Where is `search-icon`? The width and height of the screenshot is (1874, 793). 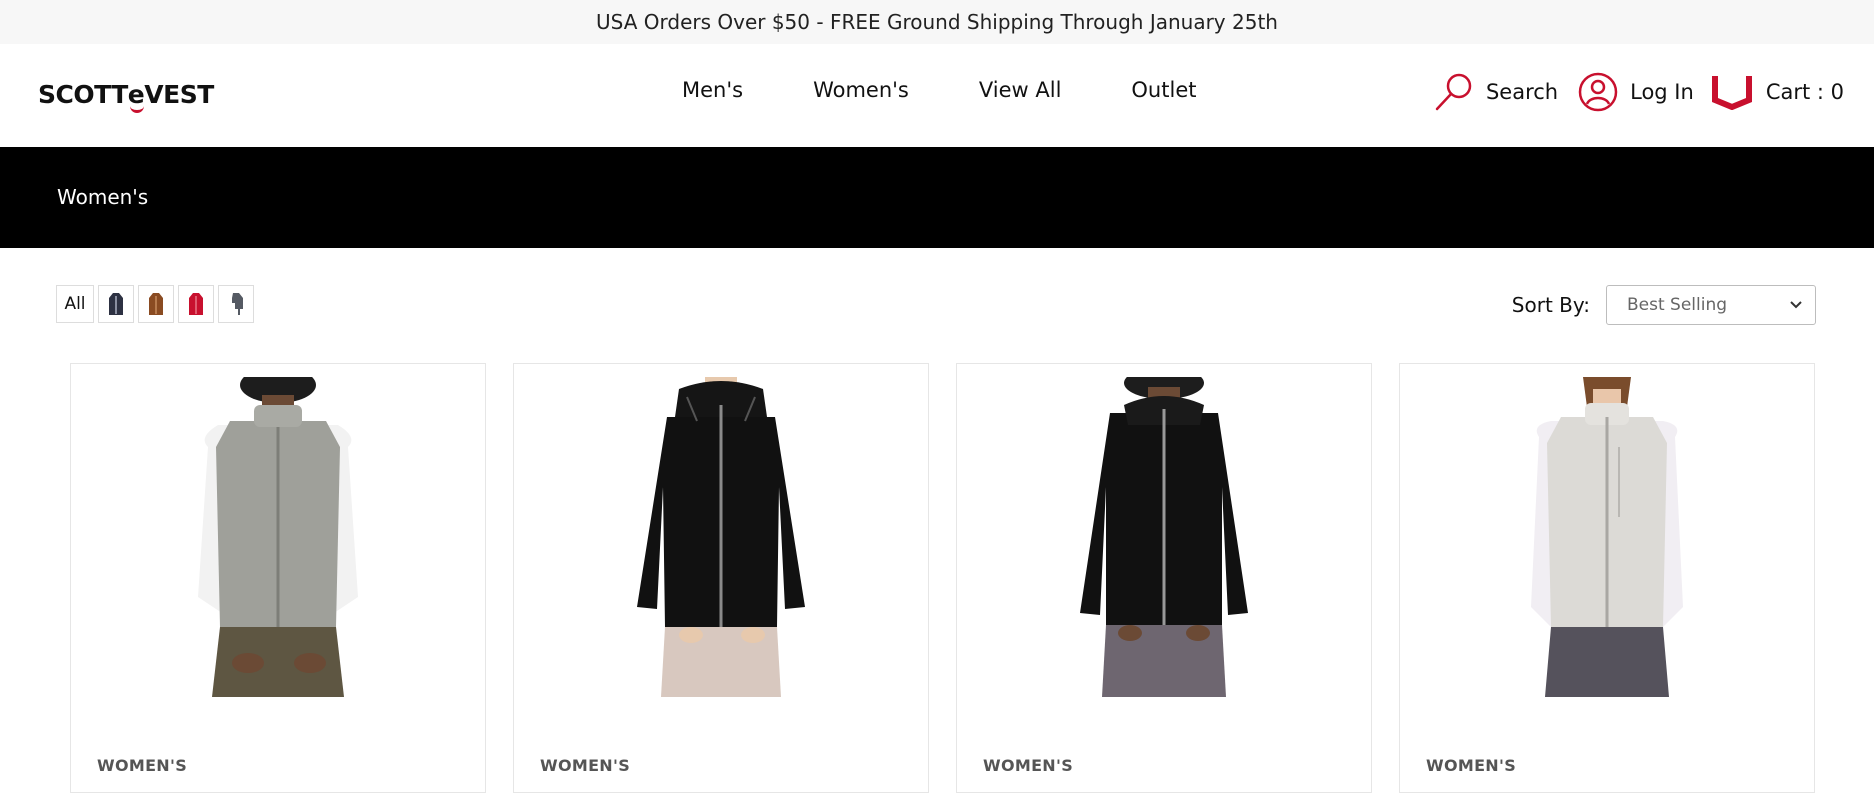
search-icon is located at coordinates (1453, 92).